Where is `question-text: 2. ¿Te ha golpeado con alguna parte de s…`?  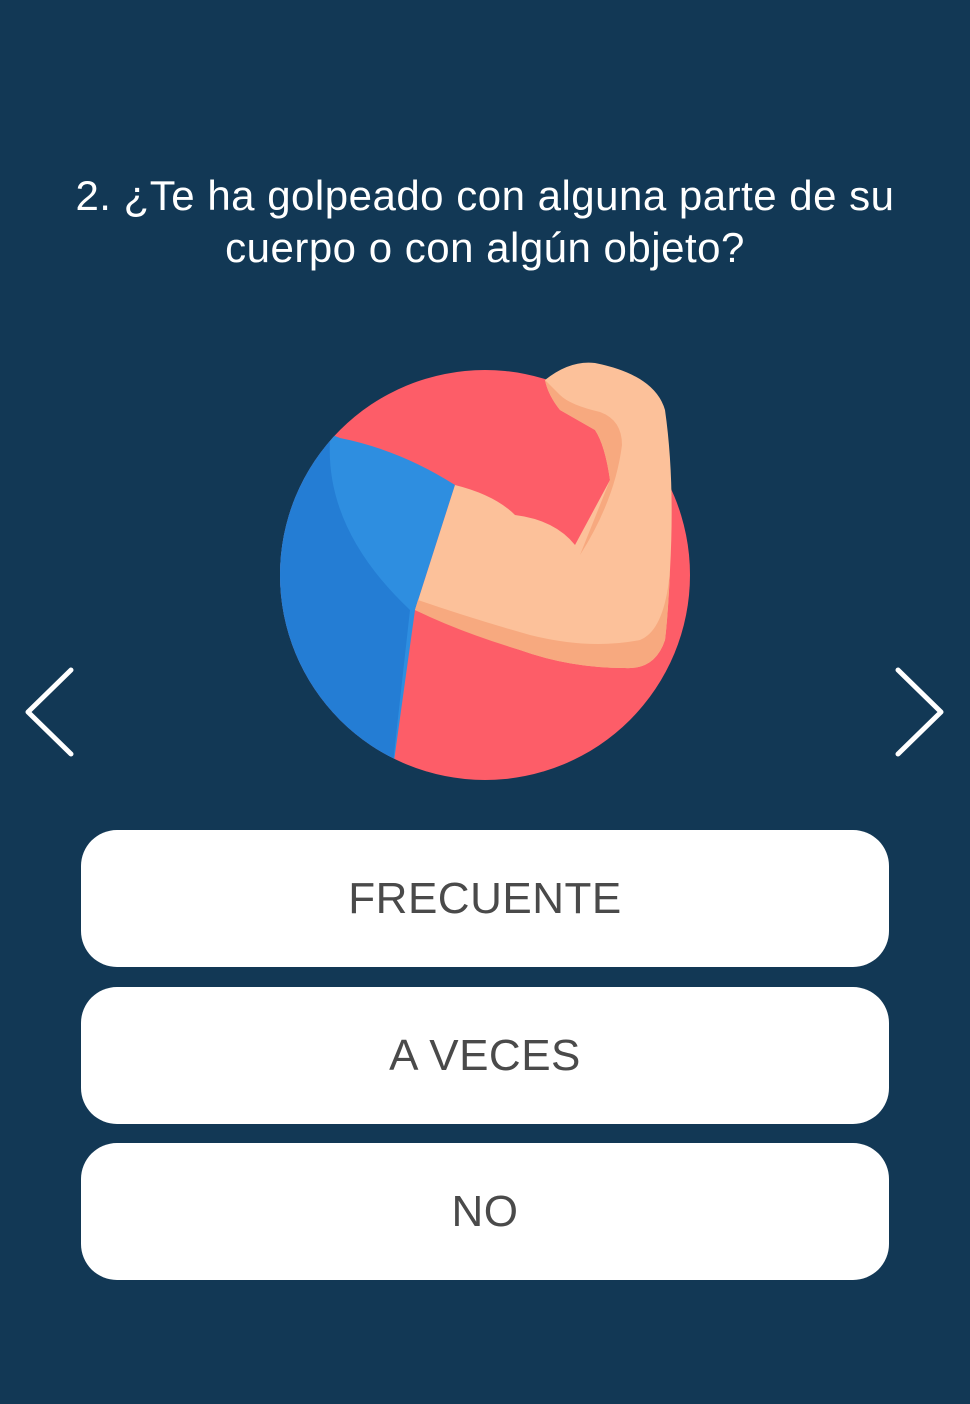
question-text: 2. ¿Te ha golpeado con alguna parte de s… is located at coordinates (485, 221).